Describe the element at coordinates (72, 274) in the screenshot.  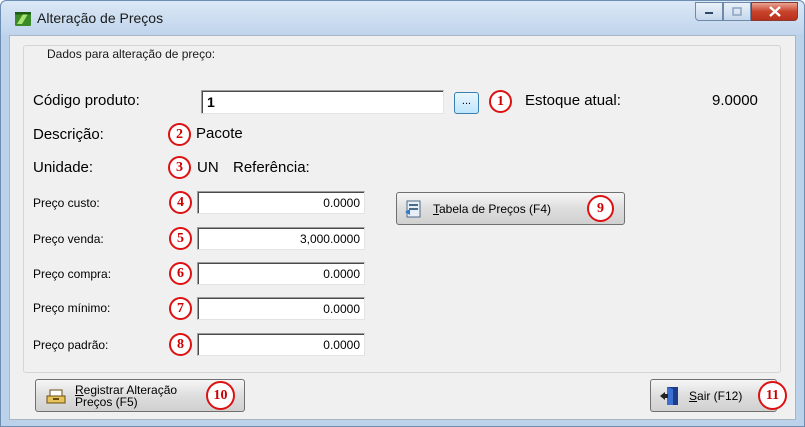
I see `price-purchase-label: Preço compra:` at that location.